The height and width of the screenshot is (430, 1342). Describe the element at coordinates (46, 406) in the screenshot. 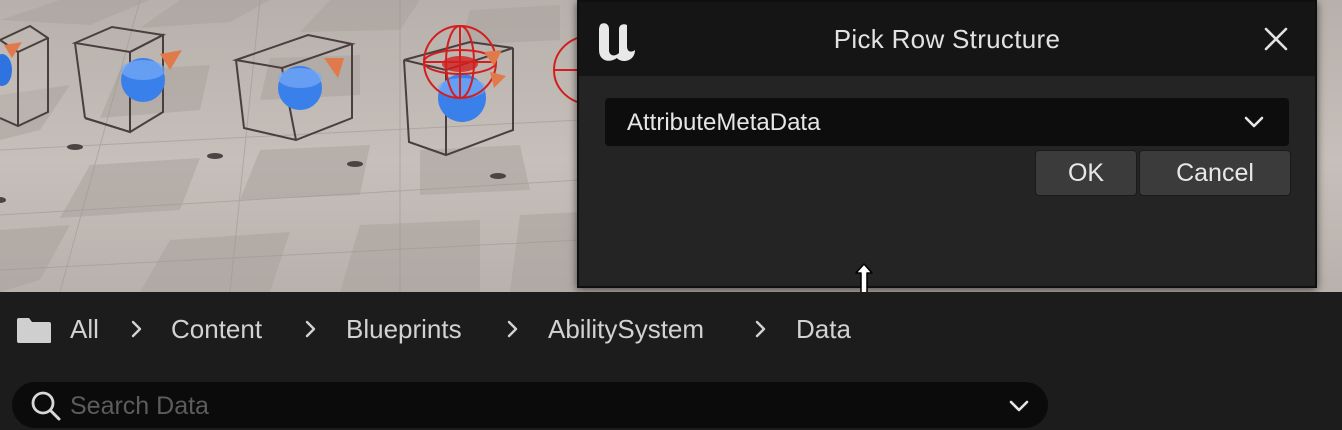

I see `search-icon` at that location.